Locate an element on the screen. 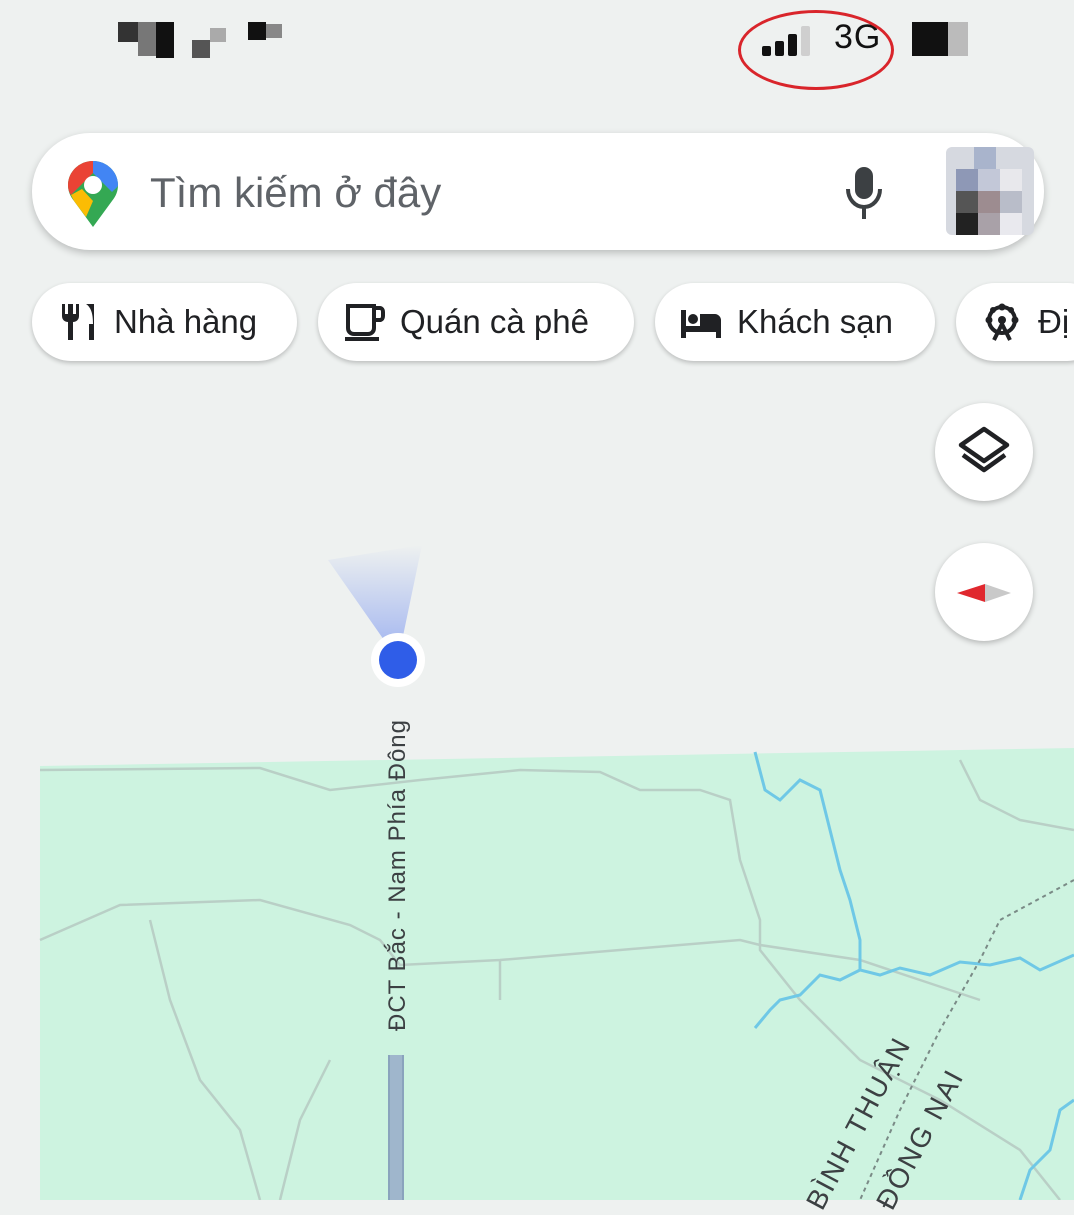 The image size is (1074, 1215). road-label: ĐCT Bắc - Nam Phía Đông is located at coordinates (397, 875).